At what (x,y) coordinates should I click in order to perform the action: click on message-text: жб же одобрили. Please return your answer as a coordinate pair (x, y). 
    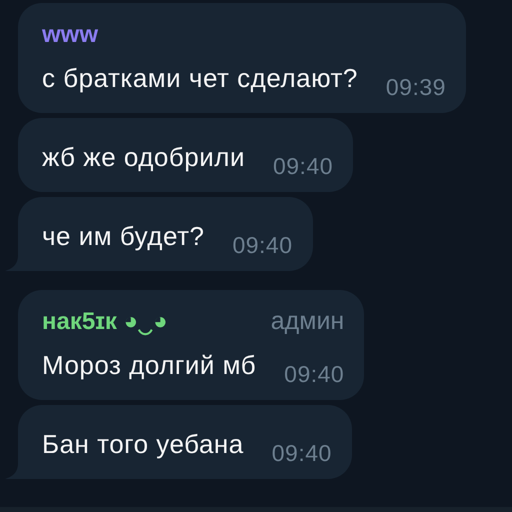
    Looking at the image, I should click on (143, 157).